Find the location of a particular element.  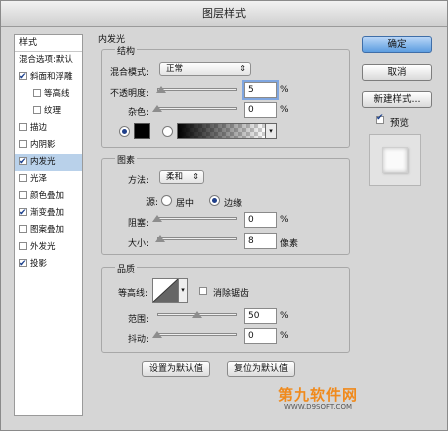

jitter-slider is located at coordinates (197, 334).